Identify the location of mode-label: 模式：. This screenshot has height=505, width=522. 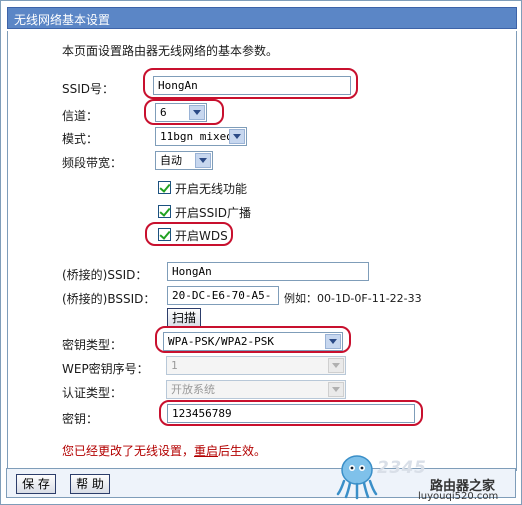
(80, 139).